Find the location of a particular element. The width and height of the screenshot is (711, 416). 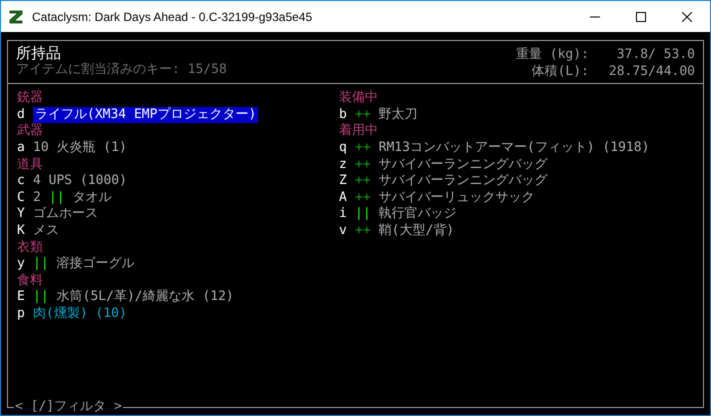

item-key: Y is located at coordinates (25, 214).